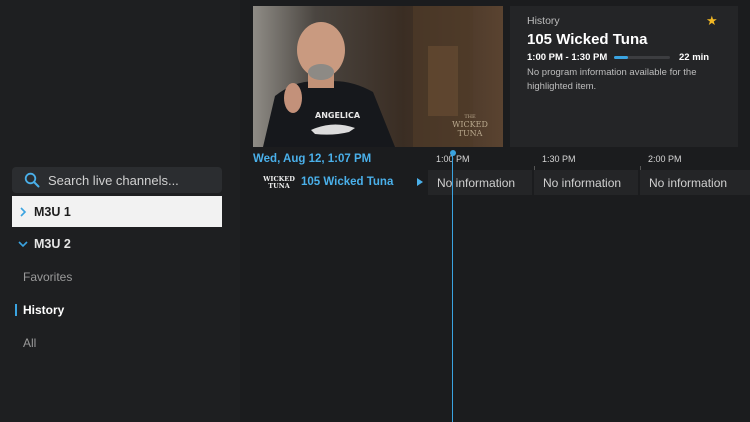 The height and width of the screenshot is (422, 750). I want to click on program-title: 105 Wicked Tuna, so click(587, 39).